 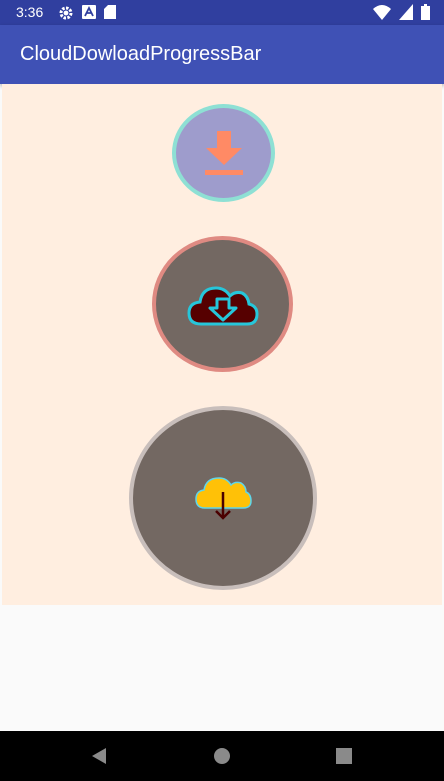 I want to click on download-arrow-icon, so click(x=223, y=153).